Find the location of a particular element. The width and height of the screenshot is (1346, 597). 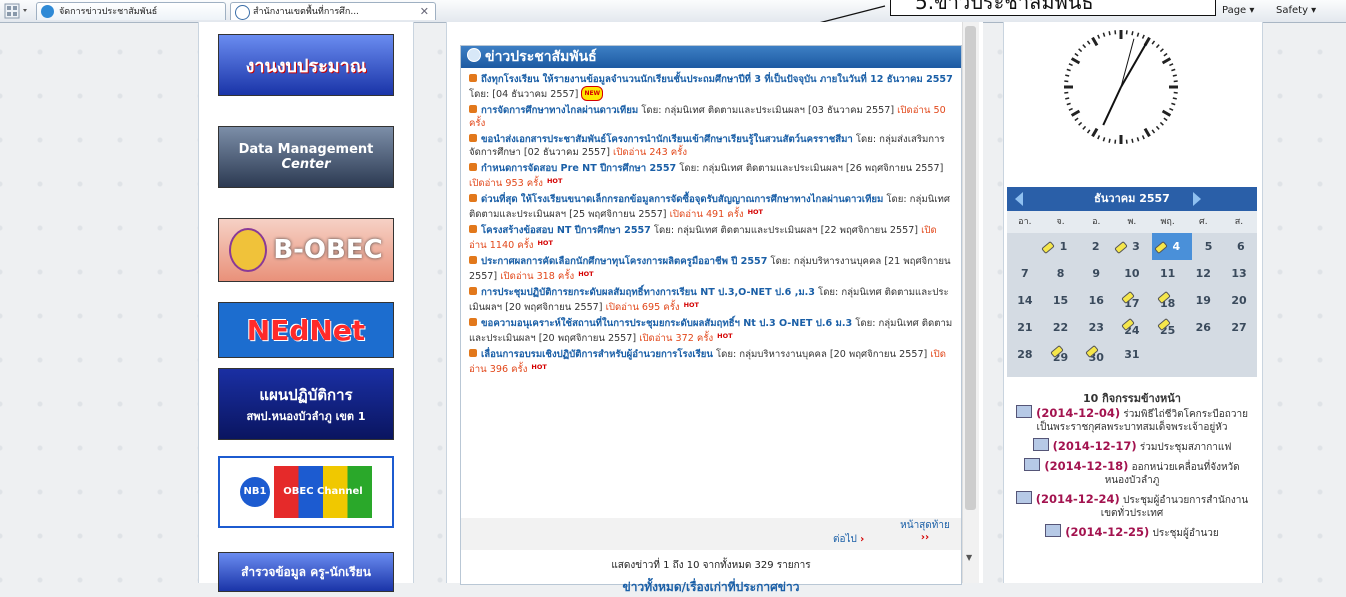

calendar-day: 21 is located at coordinates (1025, 327).